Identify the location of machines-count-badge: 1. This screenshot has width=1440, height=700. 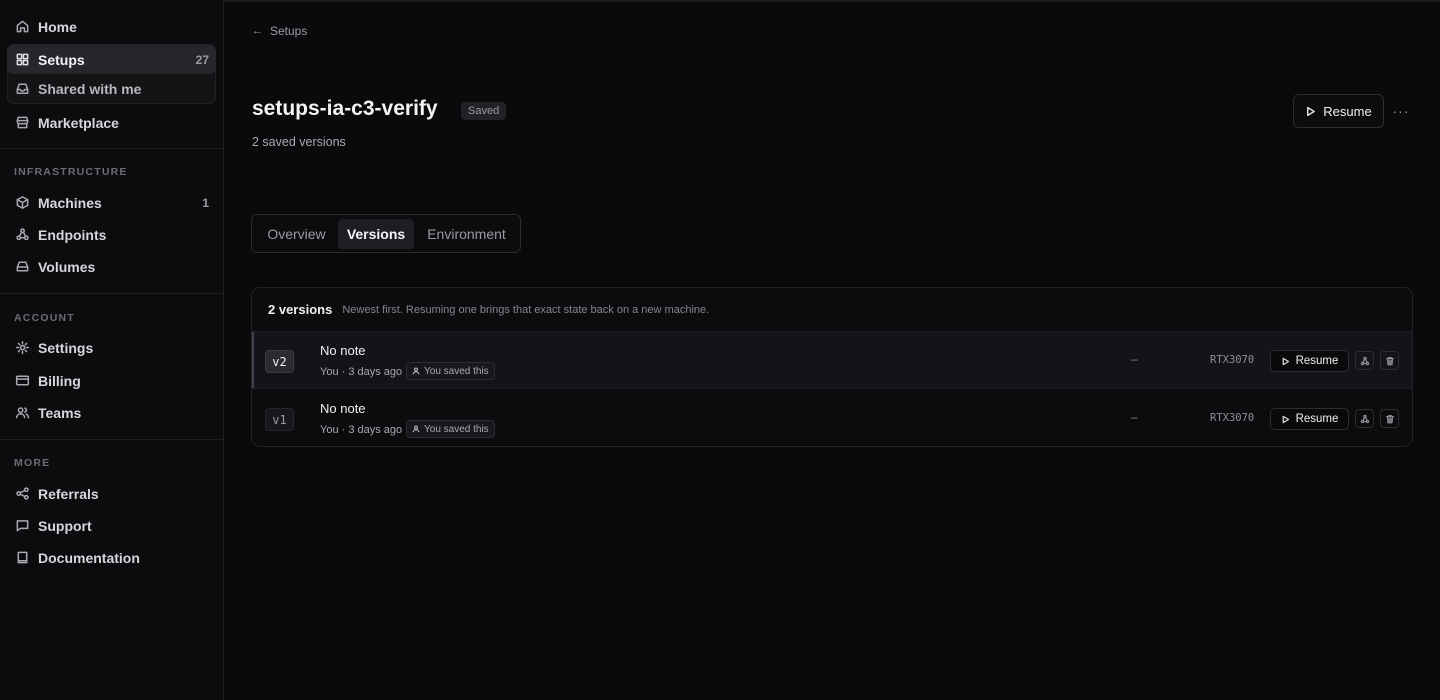
(205, 202).